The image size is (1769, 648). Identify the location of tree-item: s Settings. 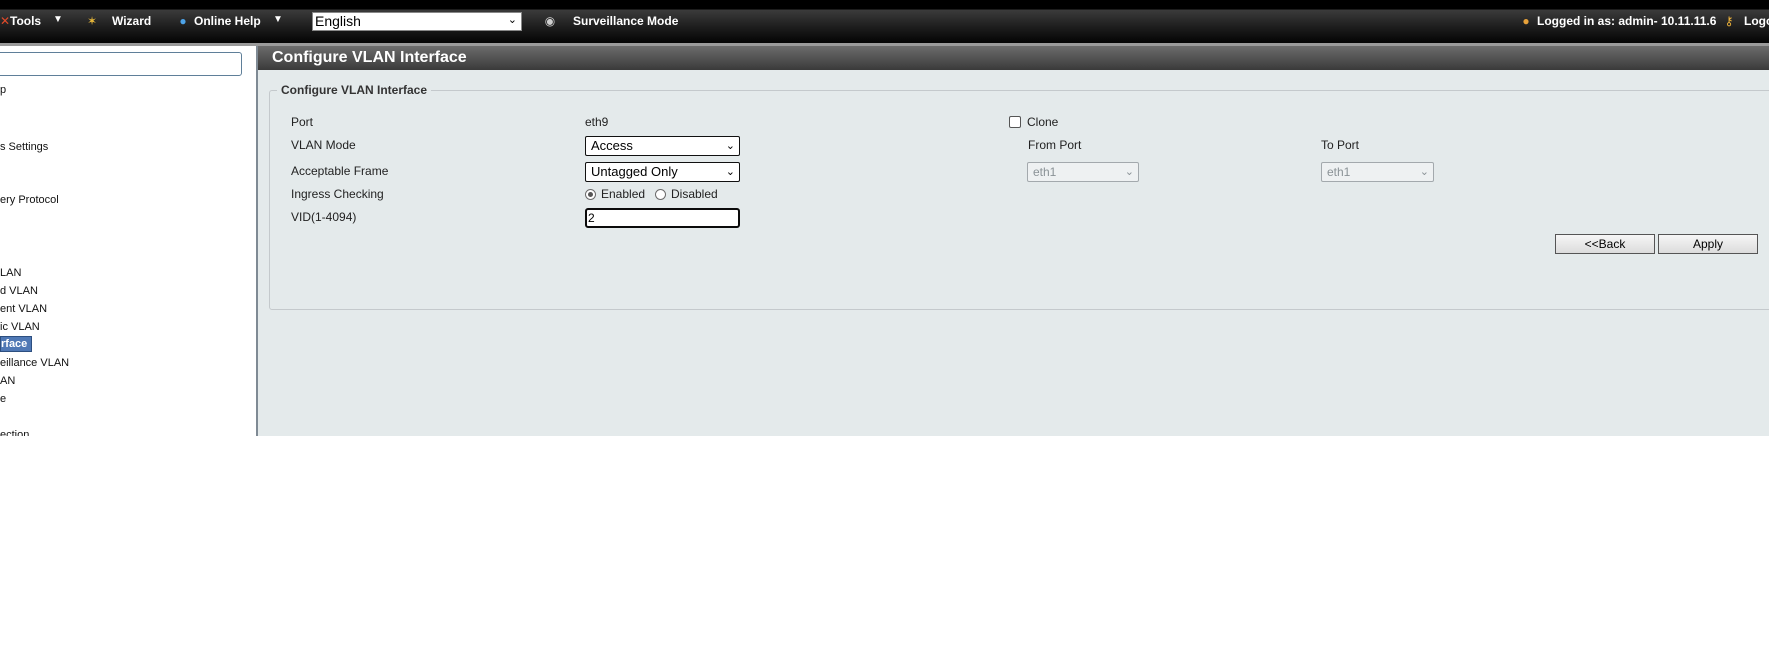
(24, 147).